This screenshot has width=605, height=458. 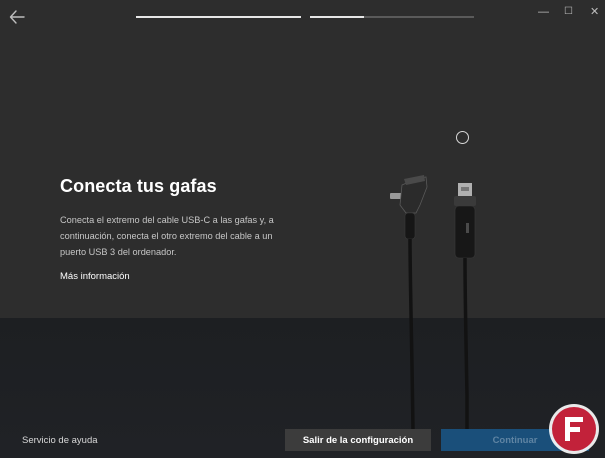 What do you see at coordinates (60, 440) in the screenshot?
I see `help-service-link: Servicio de ayuda` at bounding box center [60, 440].